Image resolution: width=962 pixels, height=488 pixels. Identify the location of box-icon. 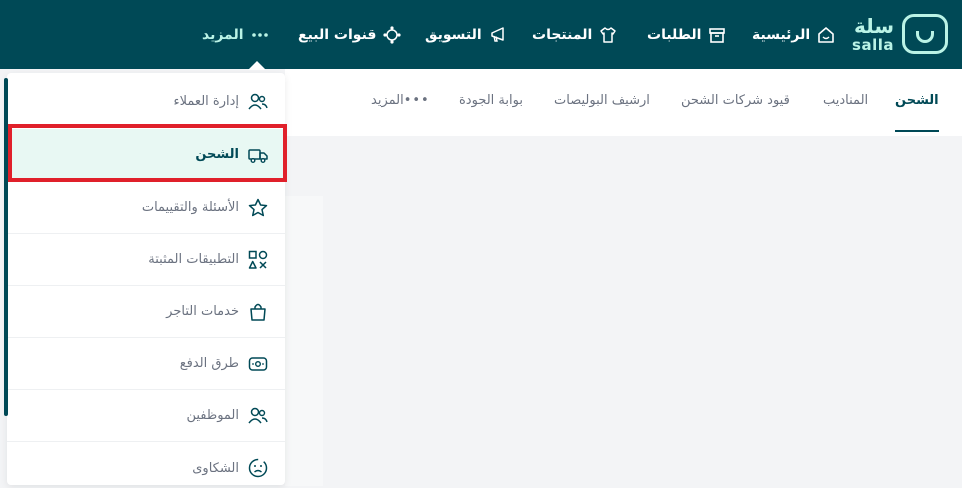
(717, 35).